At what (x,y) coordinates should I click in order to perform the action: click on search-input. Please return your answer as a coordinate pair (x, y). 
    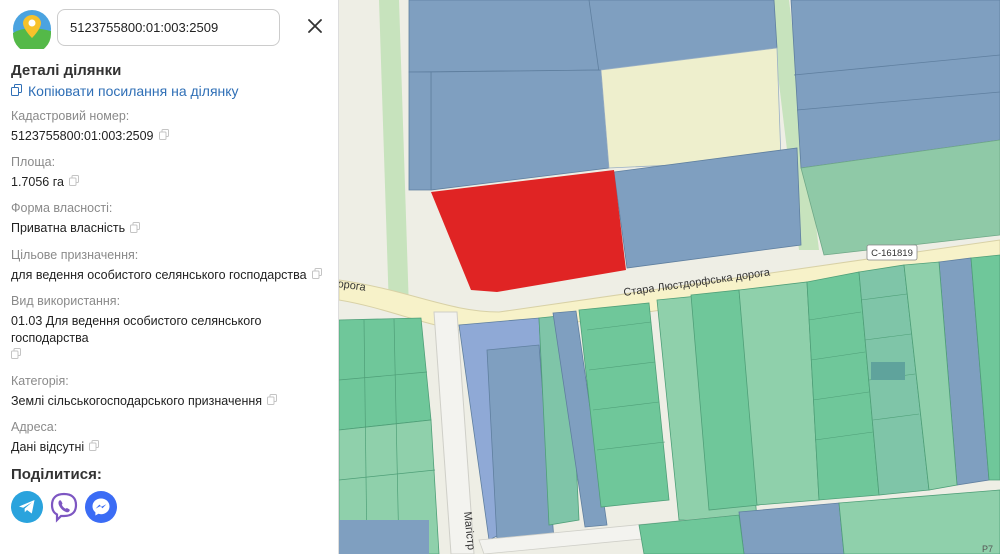
    Looking at the image, I should click on (168, 27).